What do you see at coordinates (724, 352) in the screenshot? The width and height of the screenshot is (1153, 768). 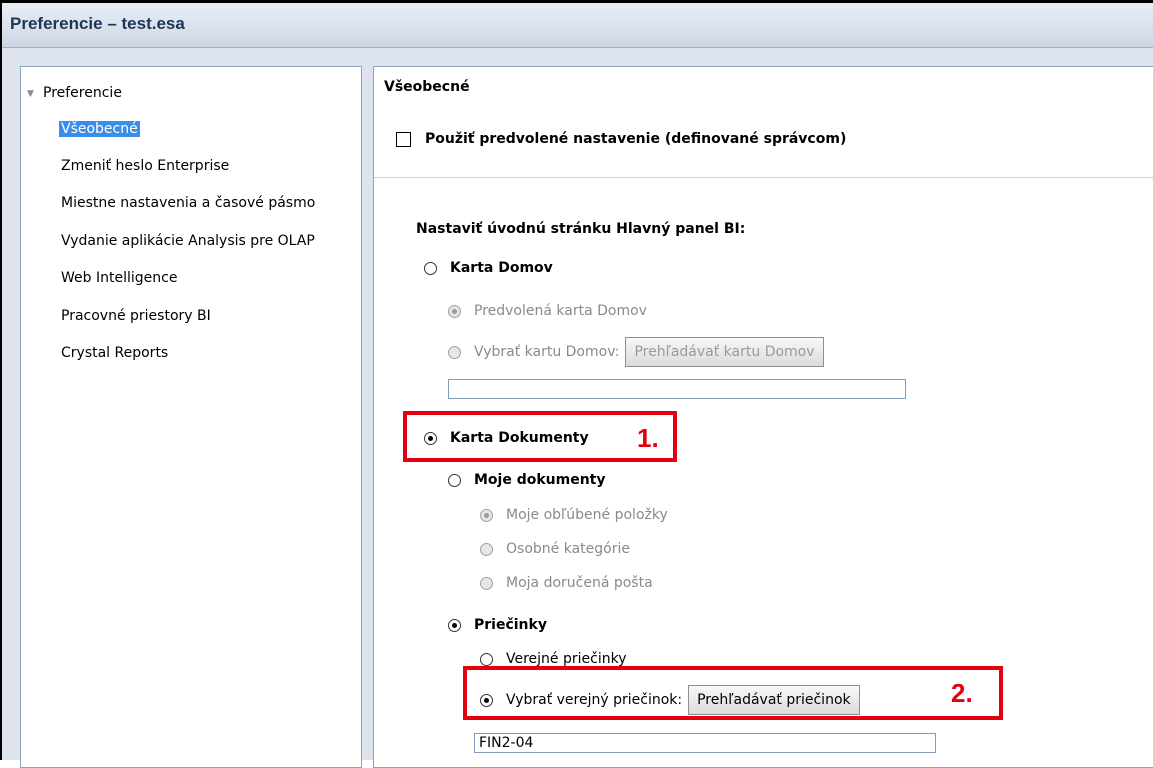 I see `browse-home-button: Prehľadávať kartu Domov` at bounding box center [724, 352].